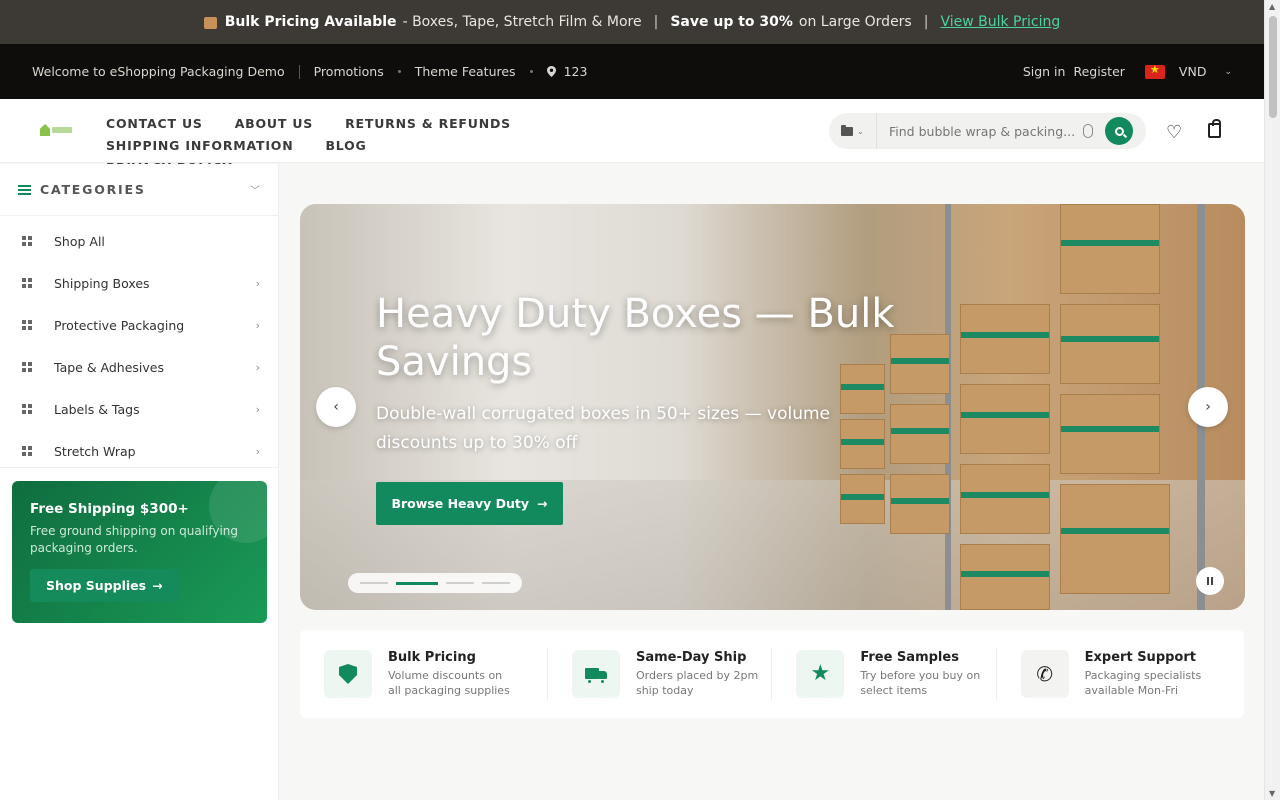 This screenshot has height=800, width=1280. Describe the element at coordinates (97, 409) in the screenshot. I see `category-label: Labels & Tags` at that location.